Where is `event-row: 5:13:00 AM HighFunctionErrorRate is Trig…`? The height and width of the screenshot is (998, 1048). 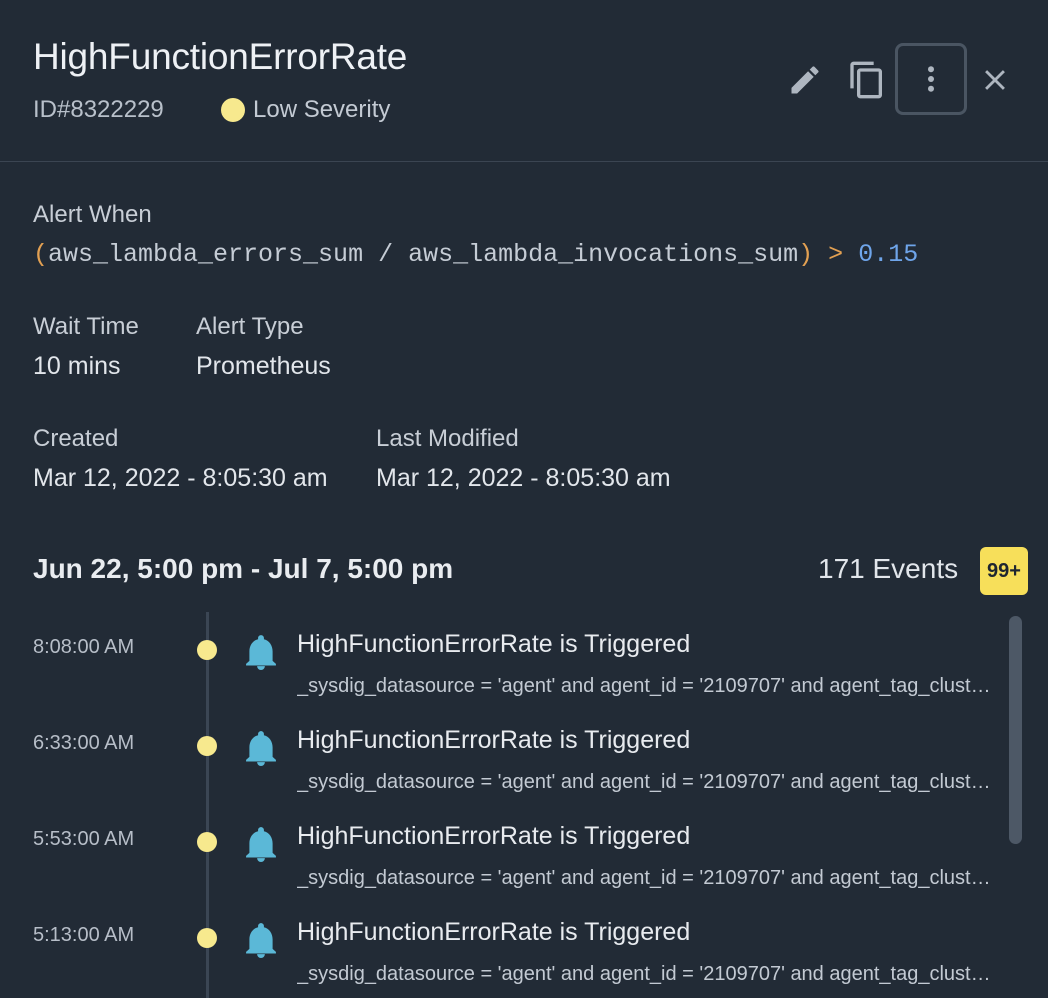 event-row: 5:13:00 AM HighFunctionErrorRate is Trig… is located at coordinates (500, 953).